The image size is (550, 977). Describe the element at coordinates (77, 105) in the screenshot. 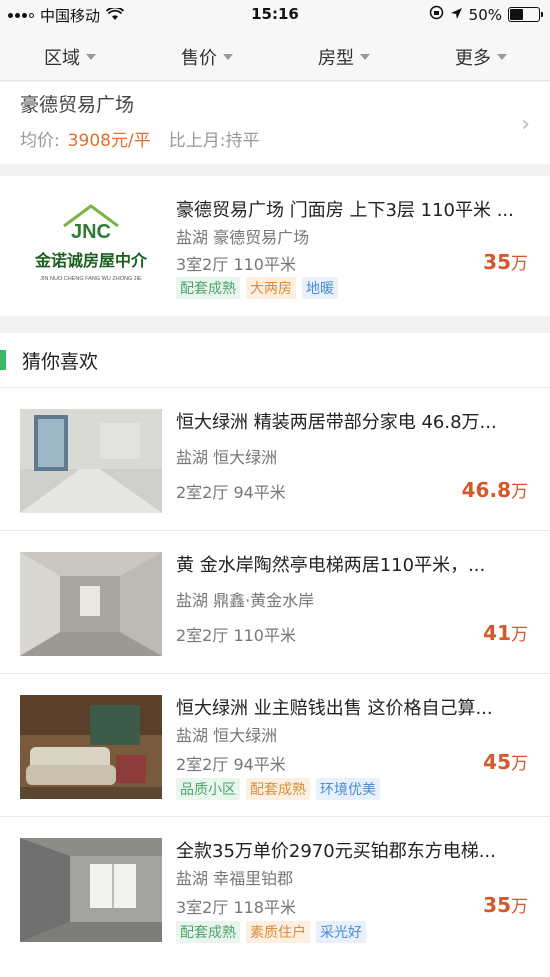

I see `estate-name: 豪德贸易广场` at that location.